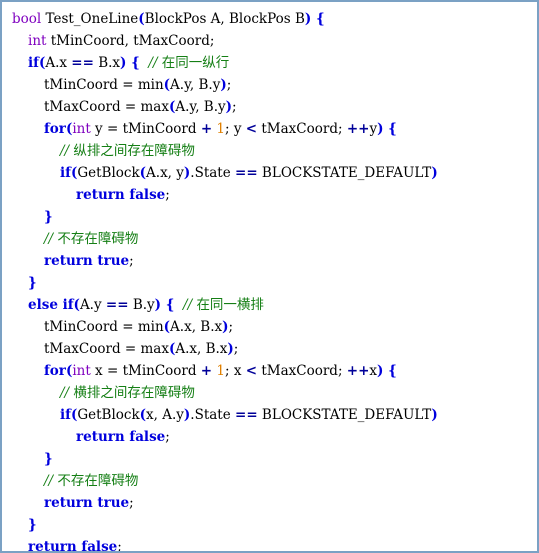  I want to click on code-token-ctl: else if, so click(51, 305).